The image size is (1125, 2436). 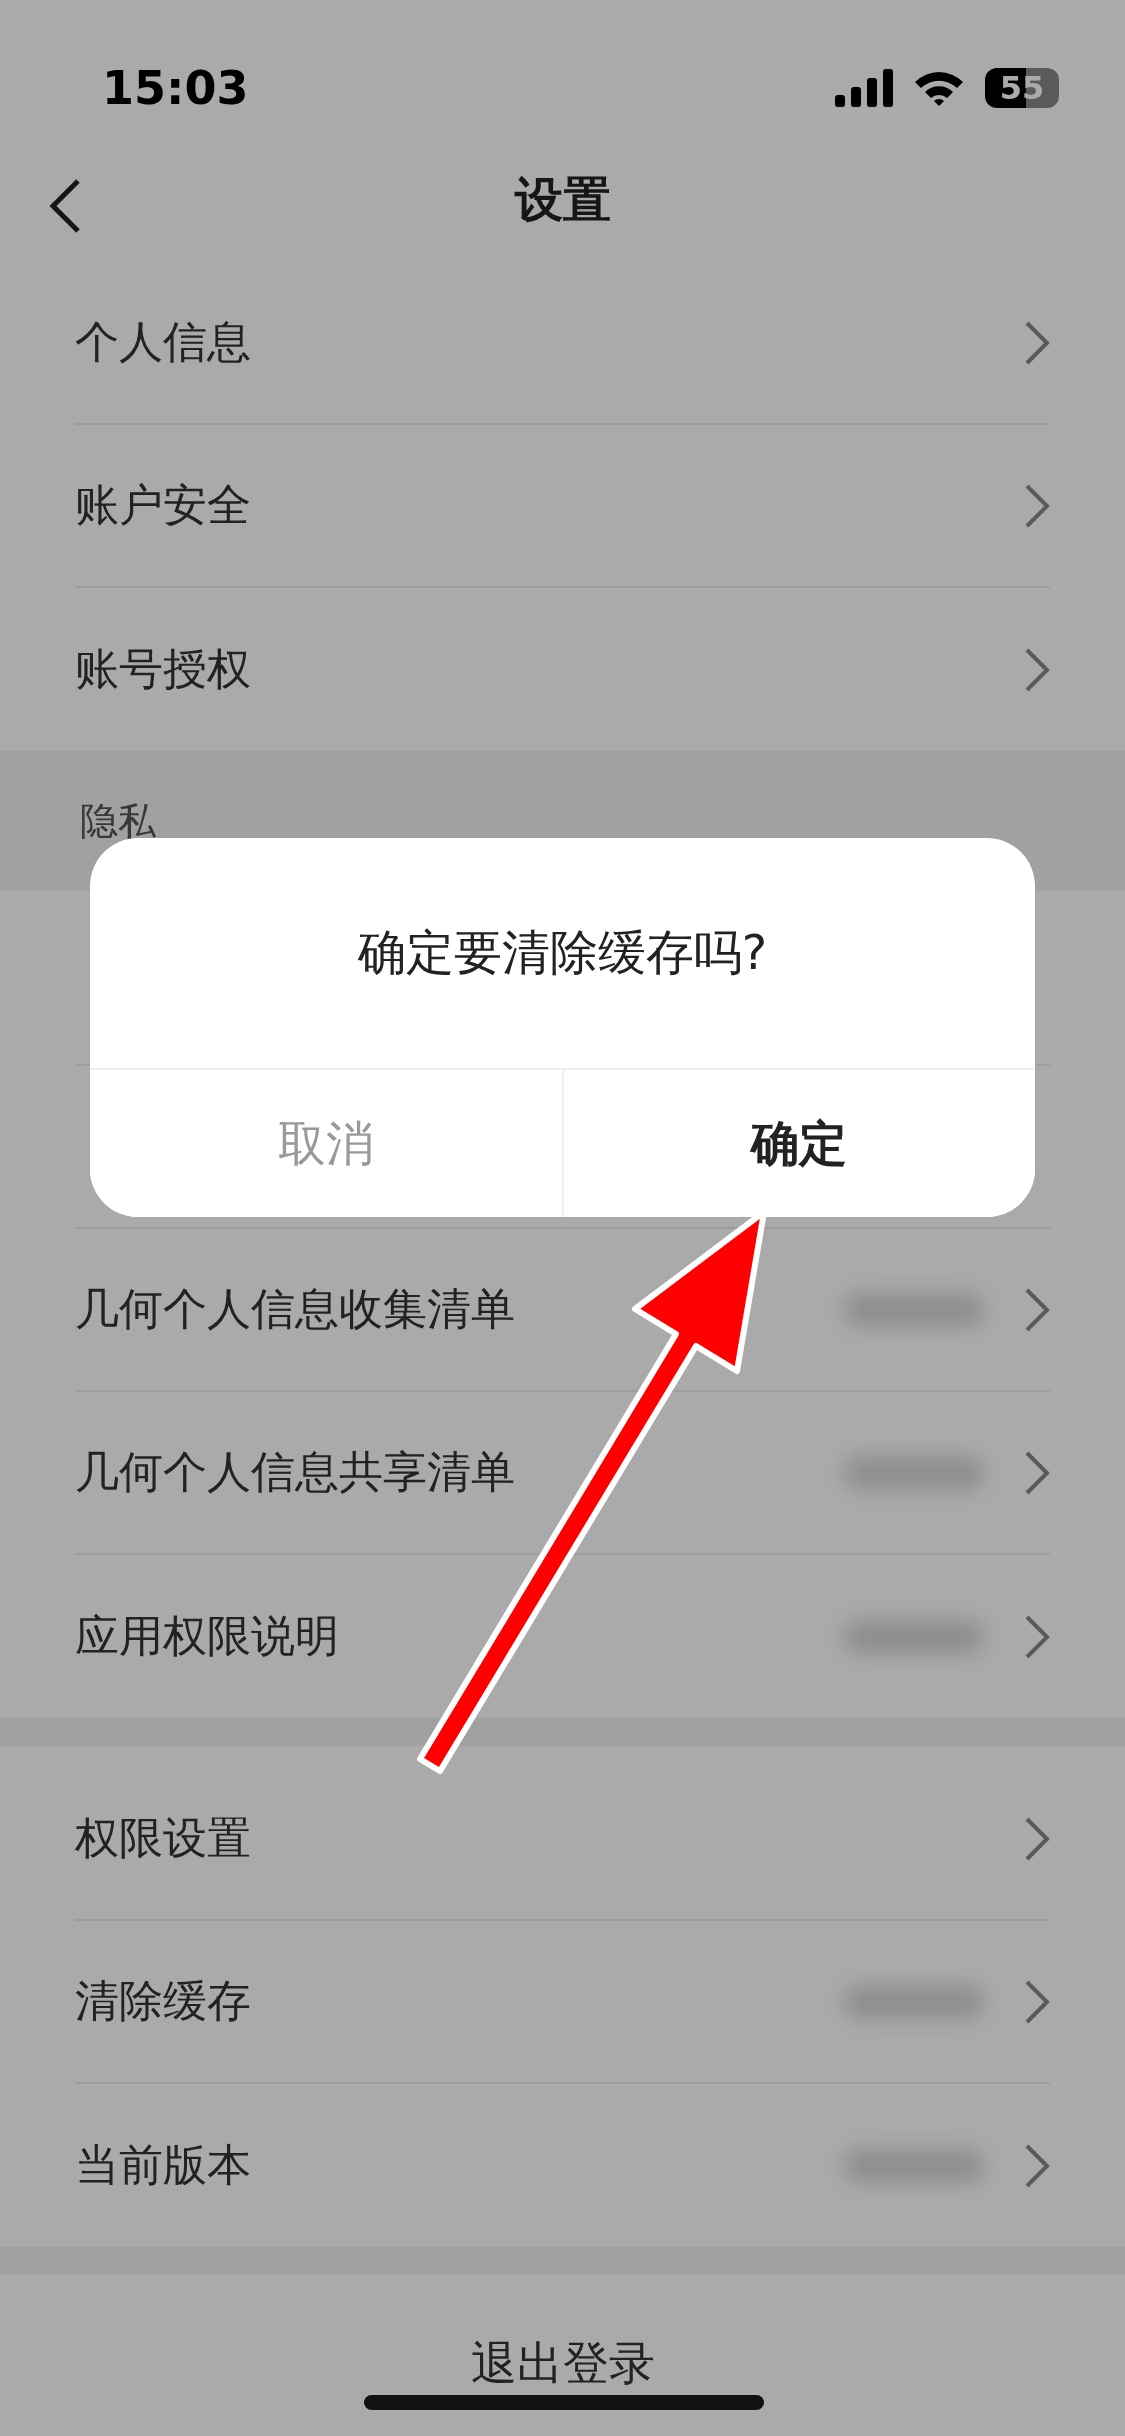 I want to click on signal-icon, so click(x=864, y=87).